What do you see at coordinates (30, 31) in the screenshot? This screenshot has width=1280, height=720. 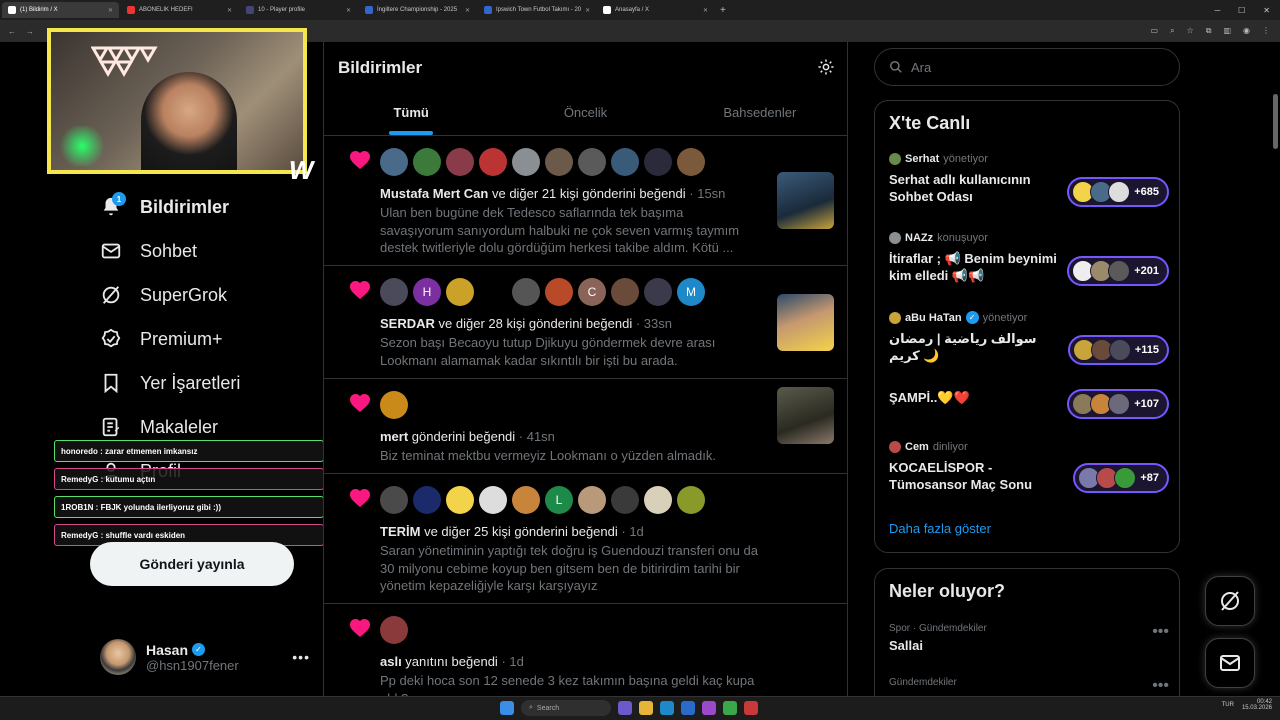 I see `forward-icon: →` at bounding box center [30, 31].